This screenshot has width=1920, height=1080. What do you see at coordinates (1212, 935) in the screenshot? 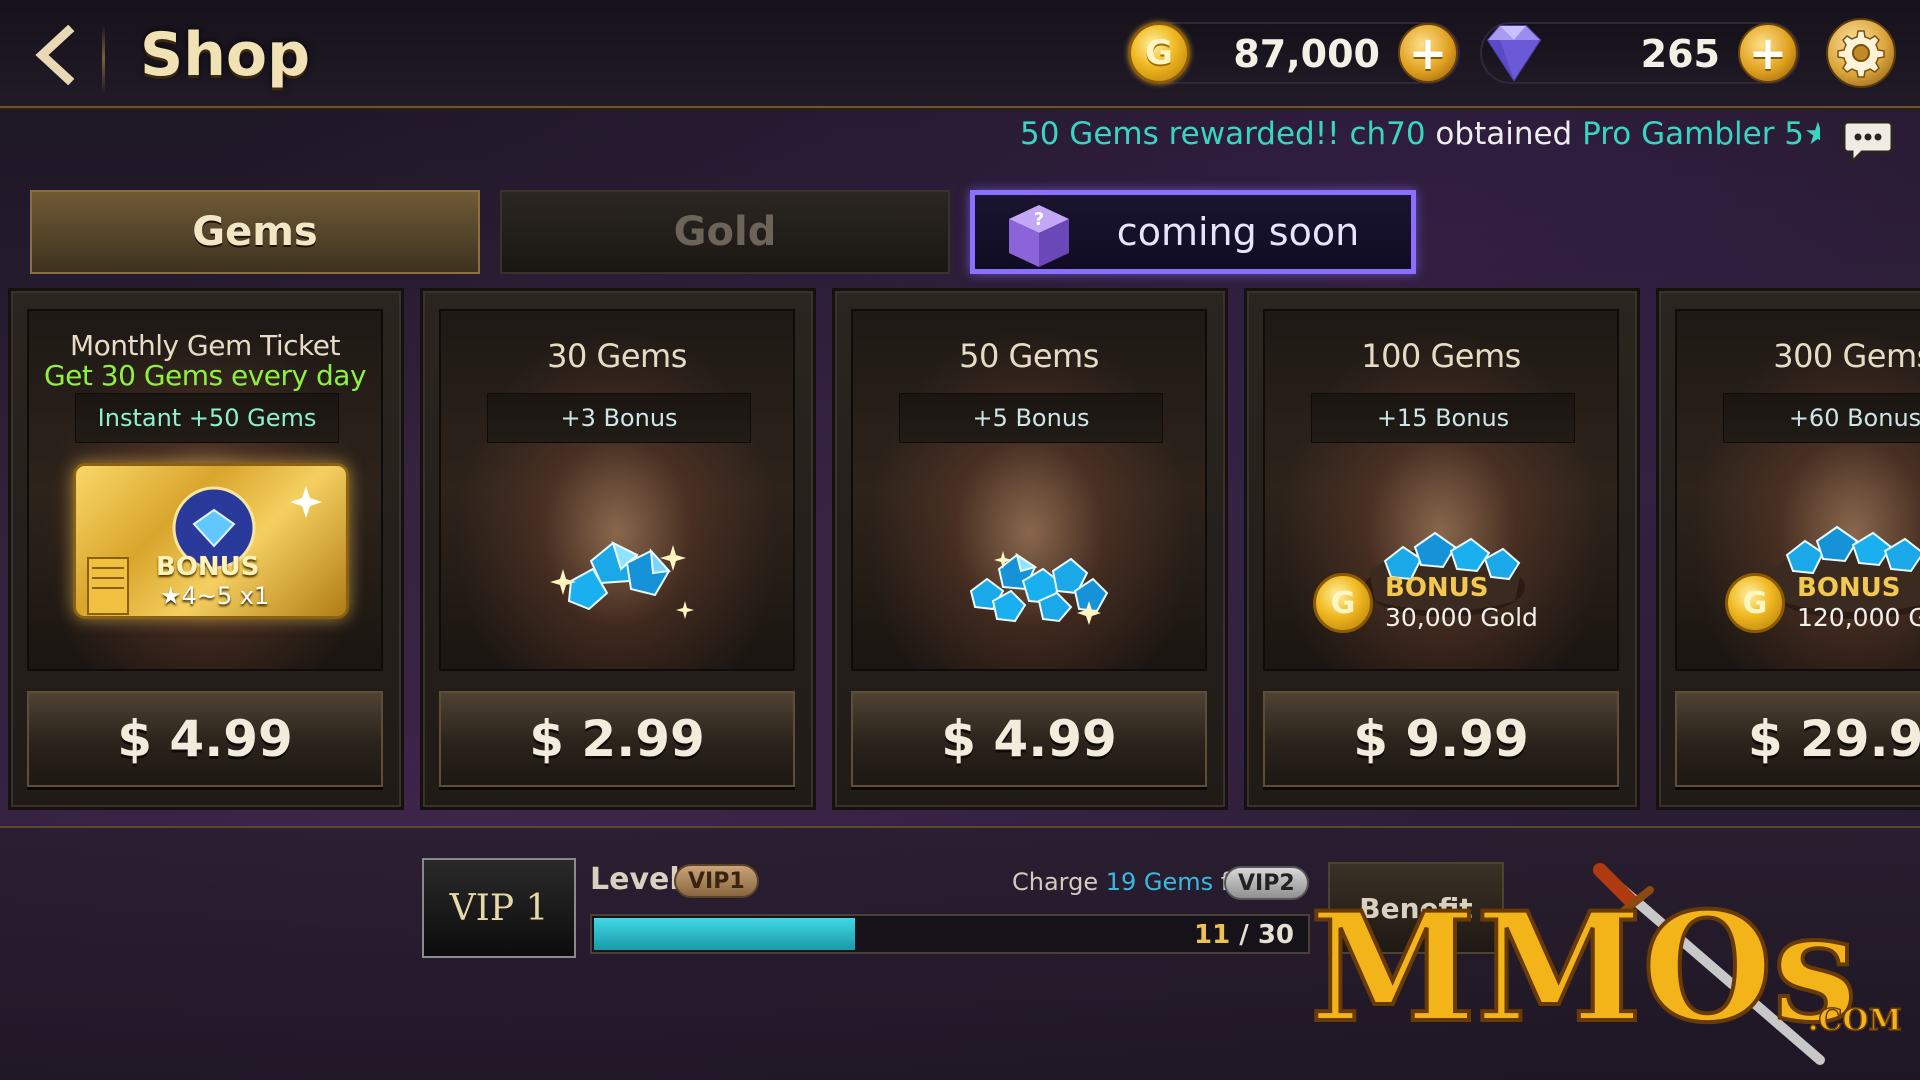
I see `progress-current: 11` at bounding box center [1212, 935].